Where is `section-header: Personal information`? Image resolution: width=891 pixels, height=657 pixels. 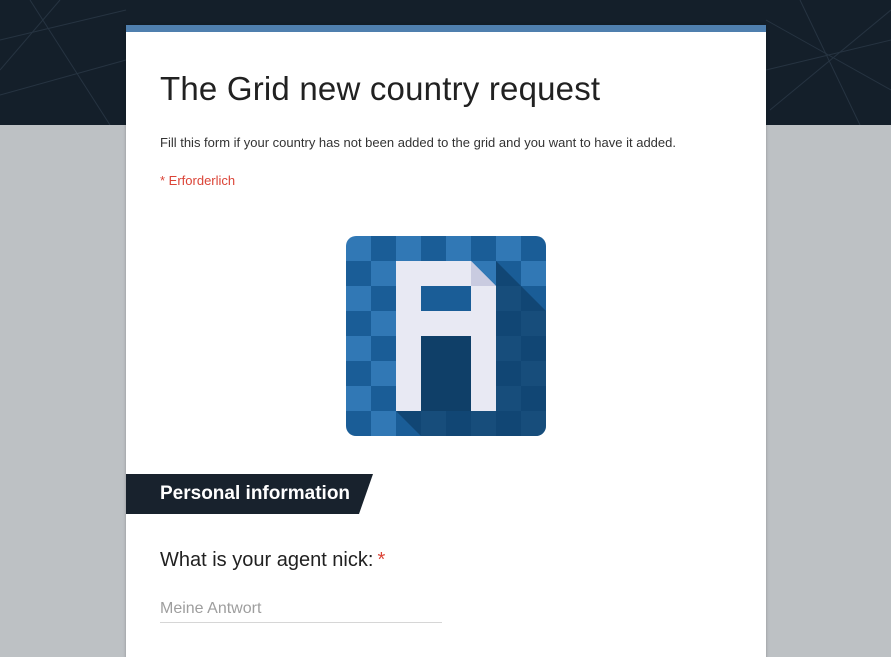 section-header: Personal information is located at coordinates (249, 494).